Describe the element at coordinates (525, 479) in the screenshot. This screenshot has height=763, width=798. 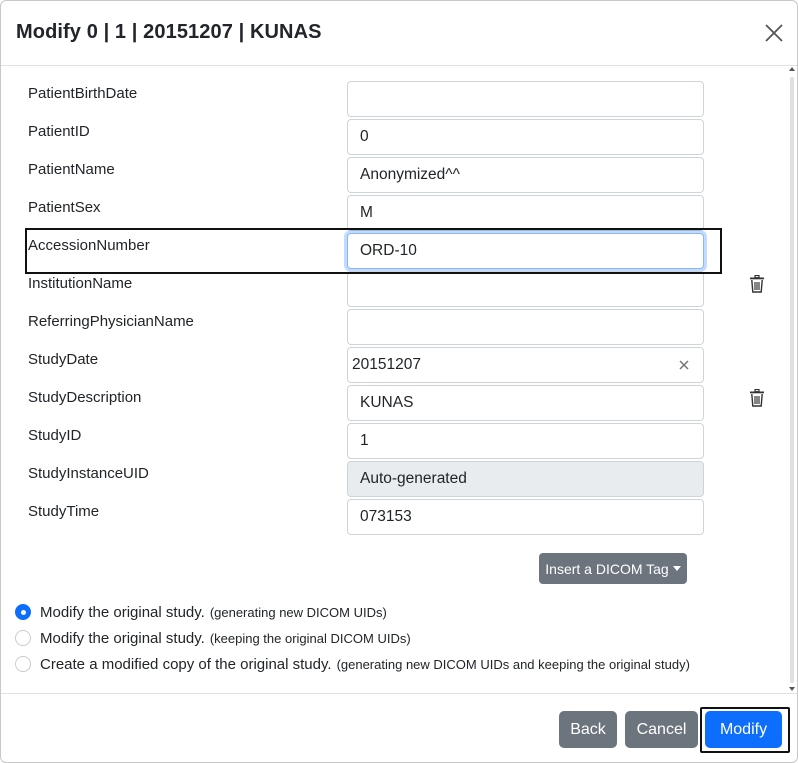
I see `study-instance-uid-input: Auto-generated` at that location.